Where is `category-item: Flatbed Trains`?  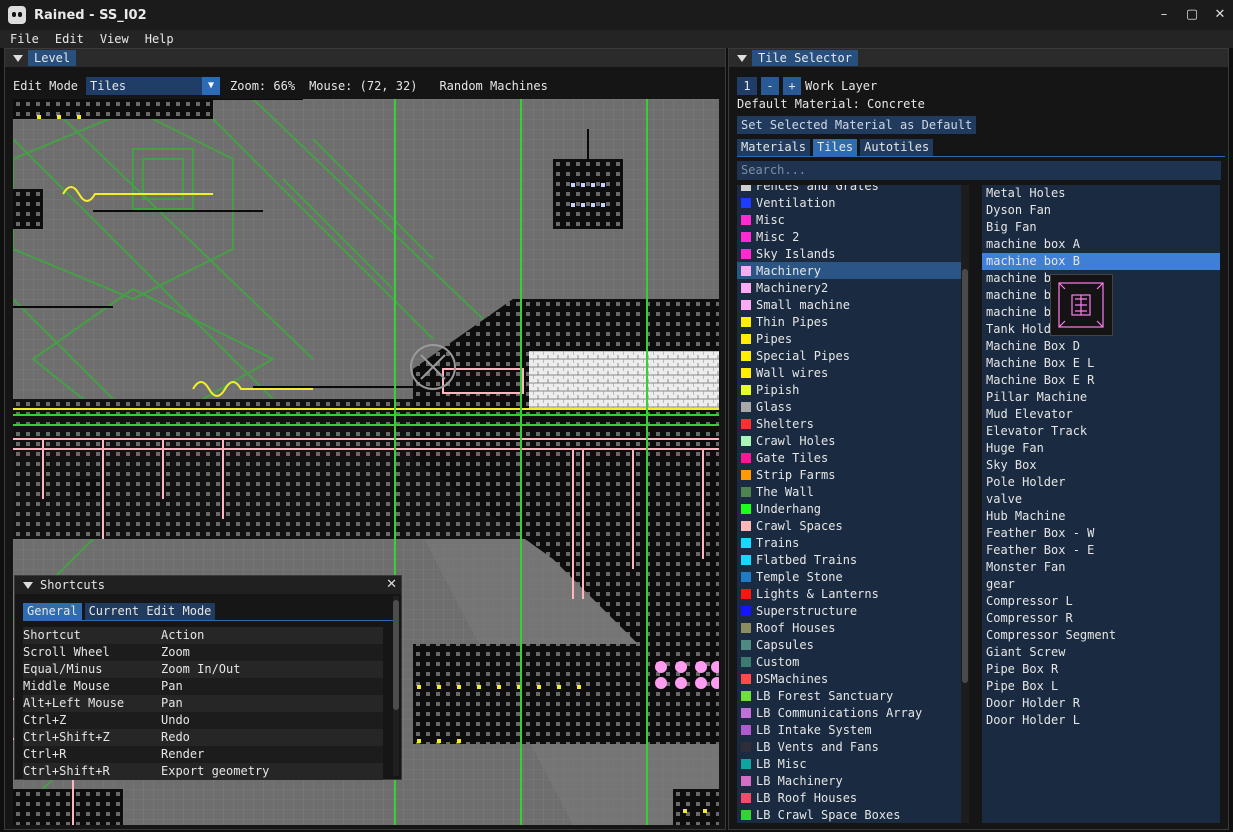 category-item: Flatbed Trains is located at coordinates (852, 559).